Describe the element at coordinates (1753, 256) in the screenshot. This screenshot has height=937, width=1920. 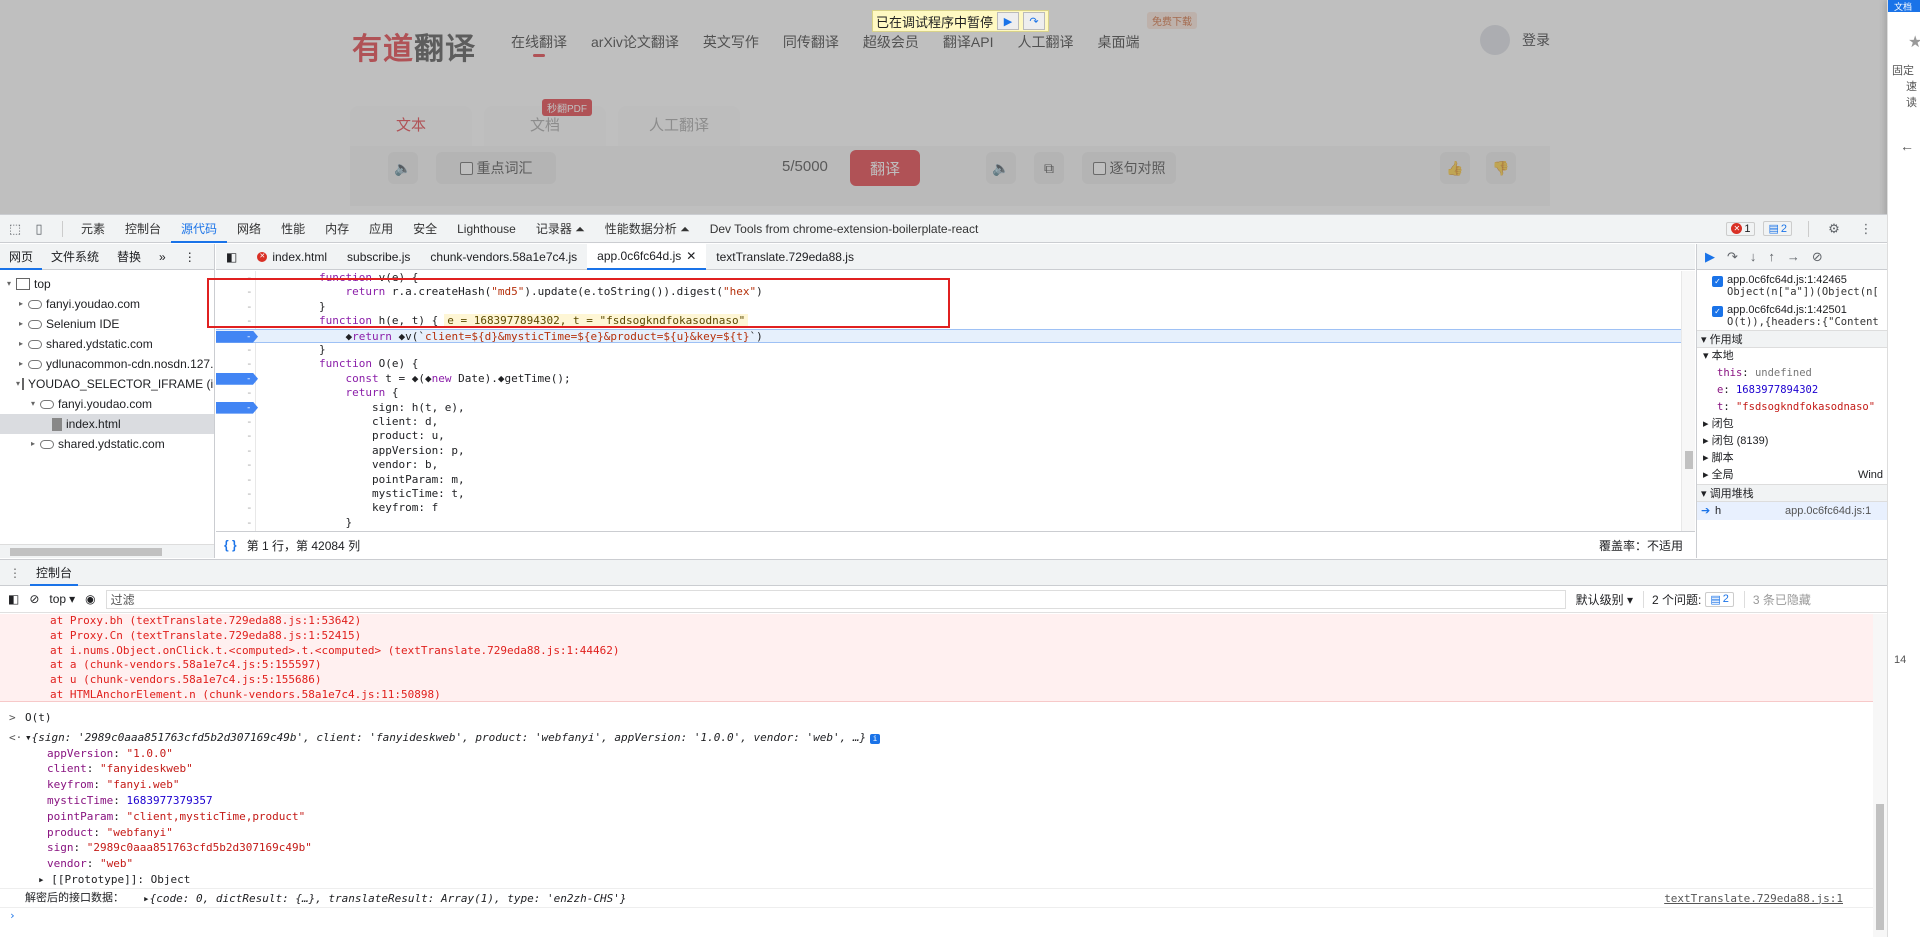
I see `step-into-icon: ↓` at that location.